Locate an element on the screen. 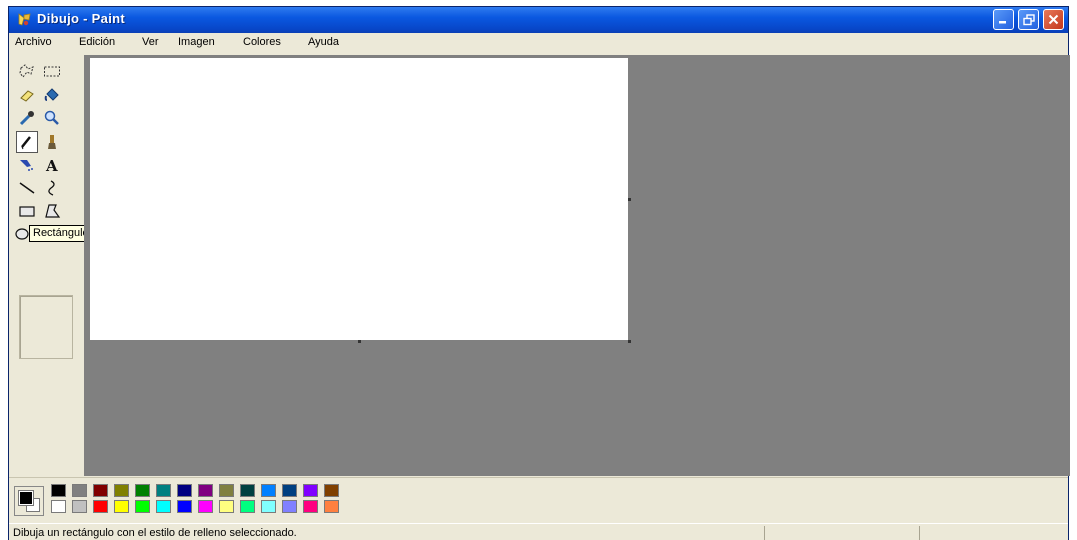 This screenshot has height=540, width=1077. free-select-icon is located at coordinates (26, 71).